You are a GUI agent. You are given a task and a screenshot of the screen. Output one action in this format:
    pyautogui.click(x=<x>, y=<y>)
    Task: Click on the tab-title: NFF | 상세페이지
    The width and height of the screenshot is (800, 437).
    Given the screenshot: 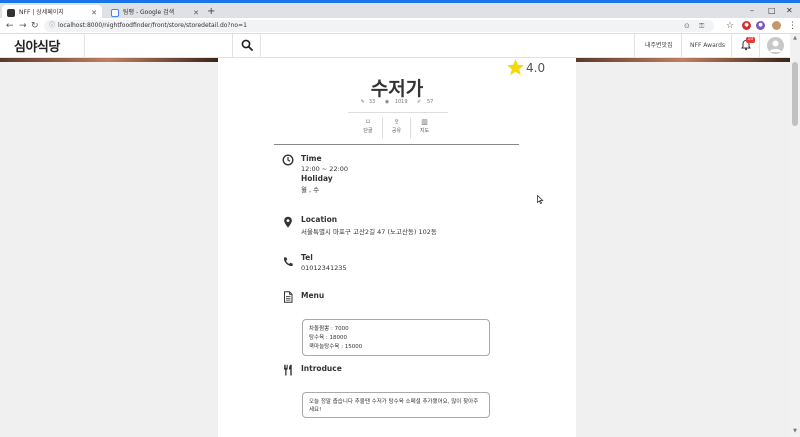 What is the action you would take?
    pyautogui.click(x=41, y=12)
    